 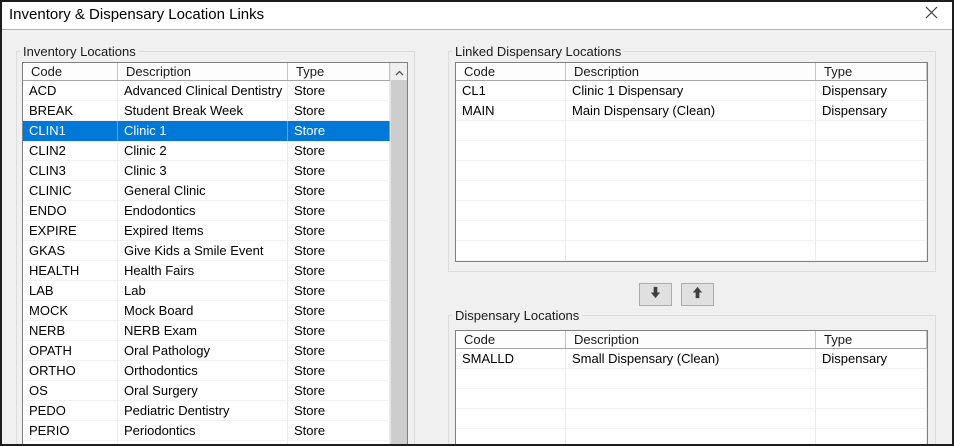 What do you see at coordinates (206, 271) in the screenshot?
I see `inventory-table-row: HEALTH Health Fairs Store` at bounding box center [206, 271].